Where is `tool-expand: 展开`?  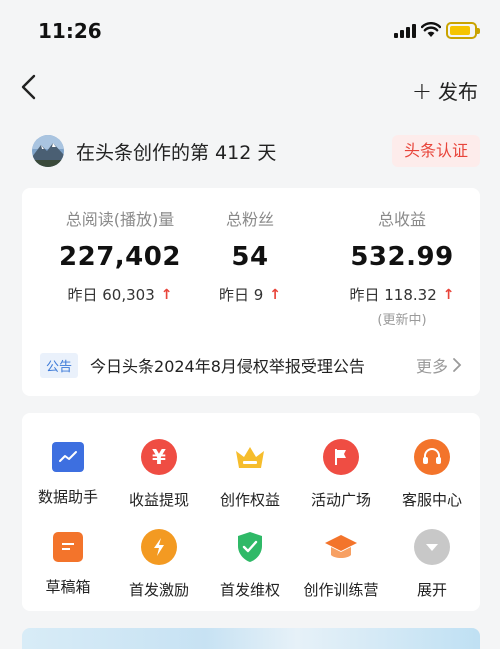 tool-expand: 展开 is located at coordinates (432, 564).